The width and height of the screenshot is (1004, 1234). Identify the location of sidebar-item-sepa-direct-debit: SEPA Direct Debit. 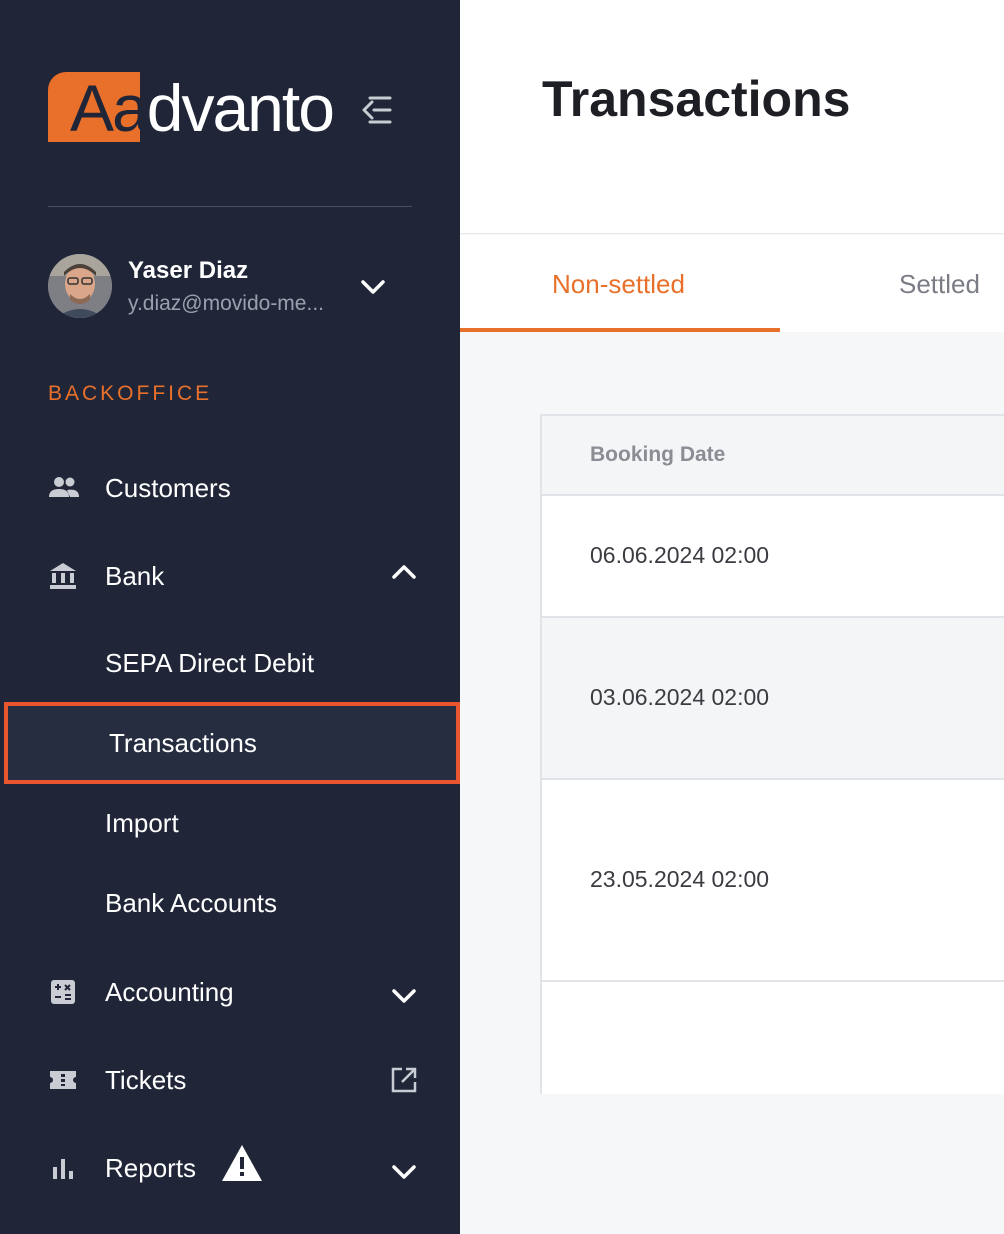
(230, 663).